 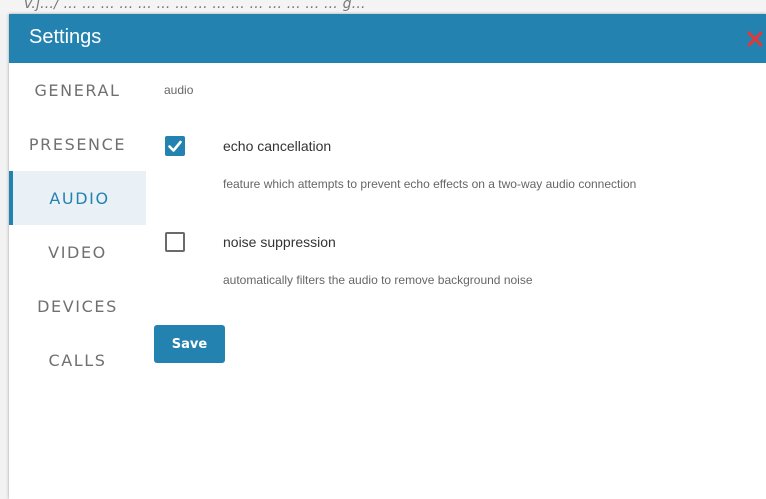 I want to click on noise-suppression-checkbox, so click(x=175, y=242).